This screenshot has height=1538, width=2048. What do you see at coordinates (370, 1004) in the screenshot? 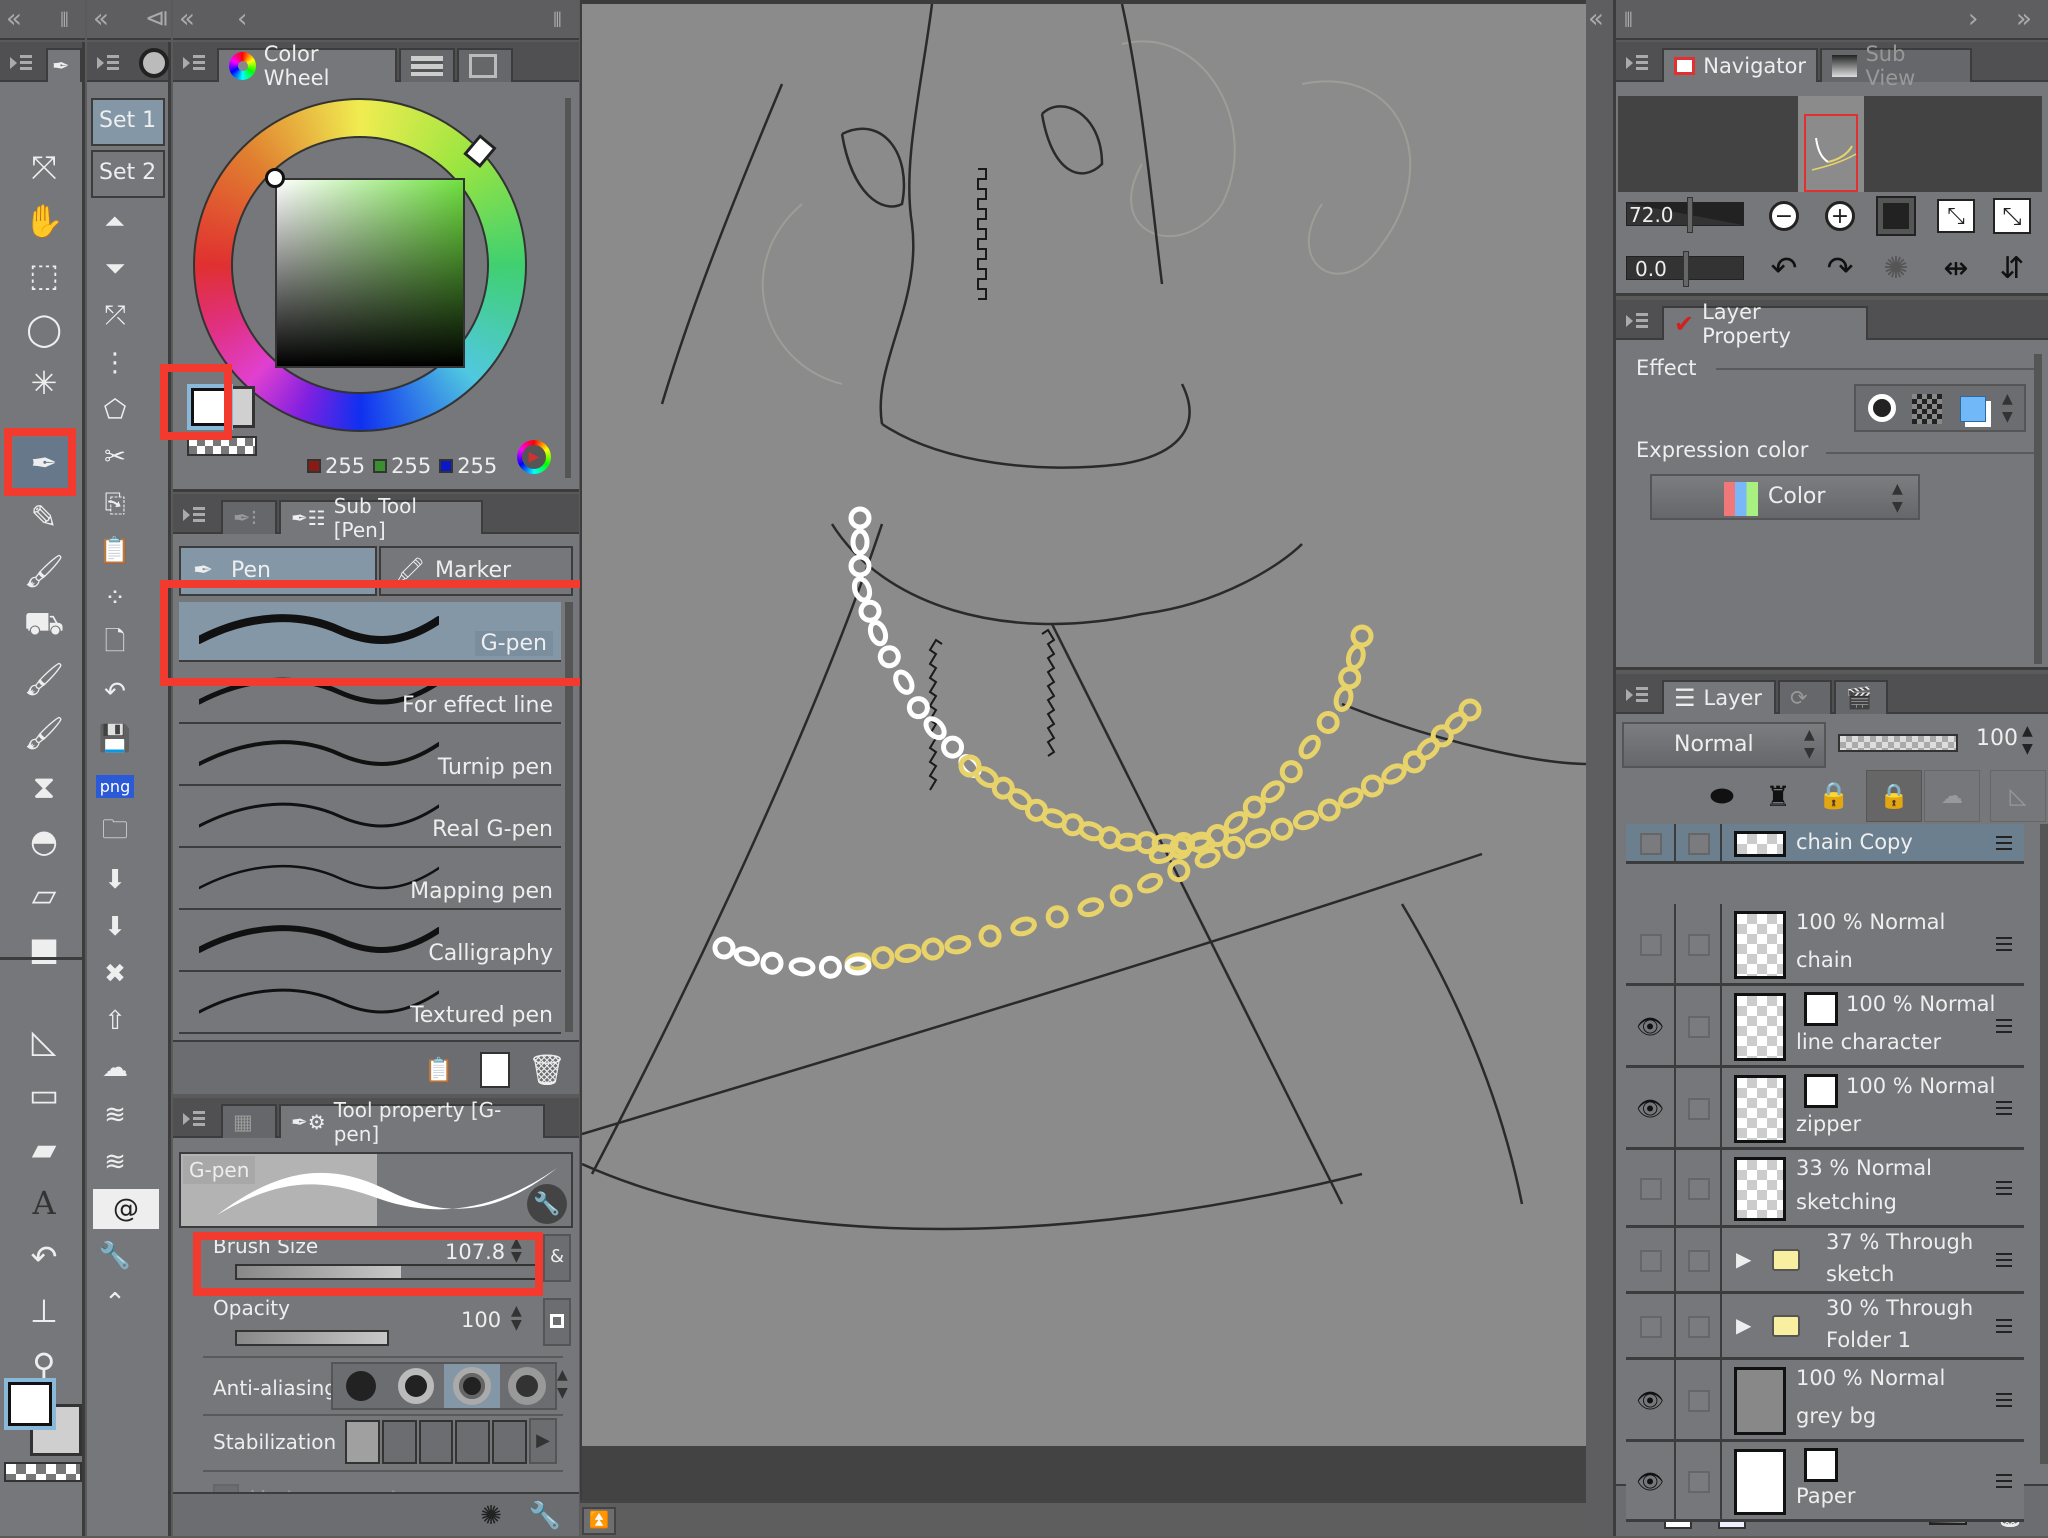
I see `brush-item: Textured pen` at bounding box center [370, 1004].